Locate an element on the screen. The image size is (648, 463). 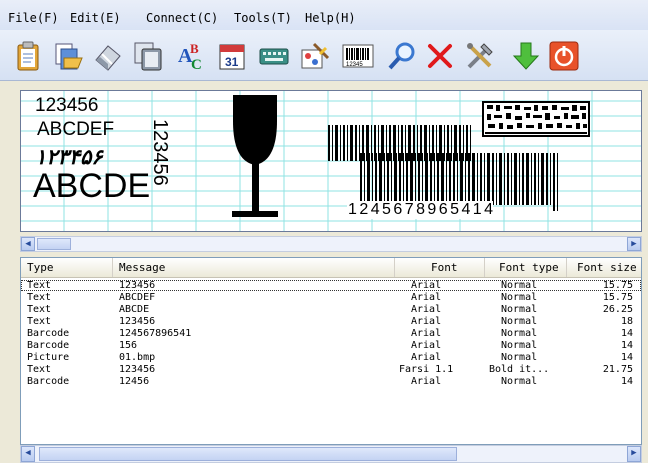
date-button: 31 is located at coordinates (232, 56).